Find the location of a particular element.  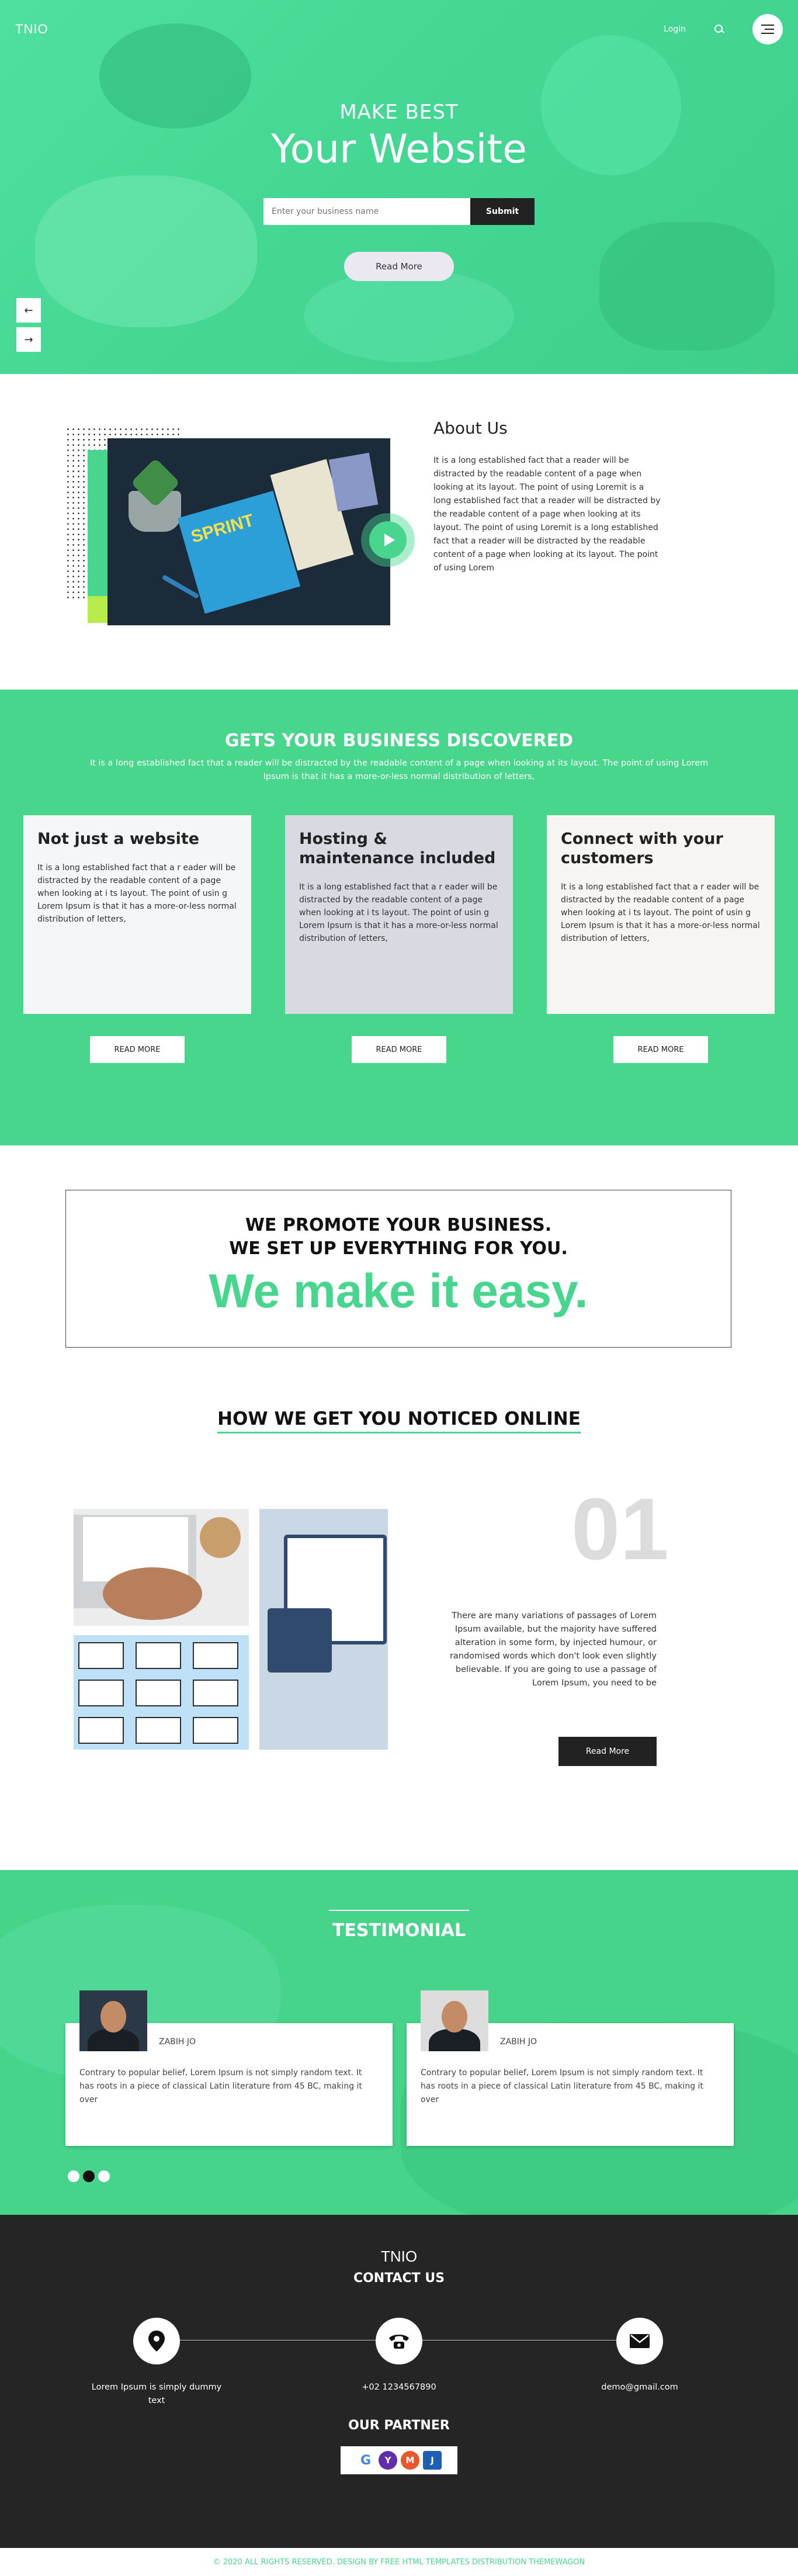

location-icon is located at coordinates (156, 2341).